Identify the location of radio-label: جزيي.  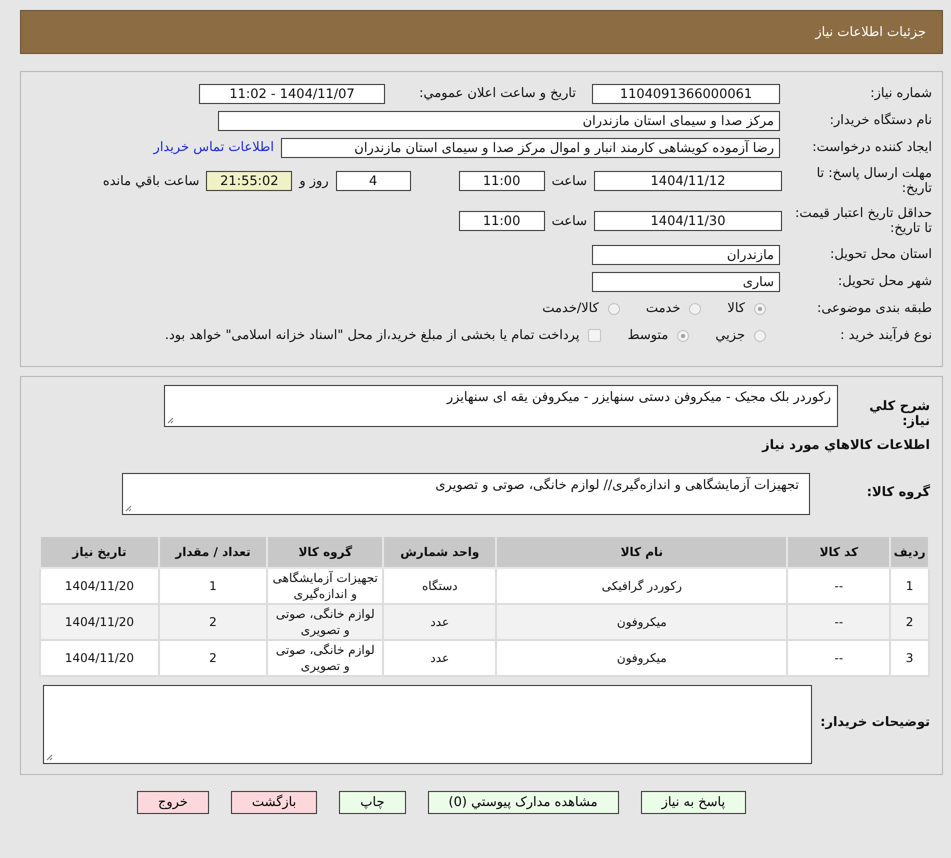
(730, 335).